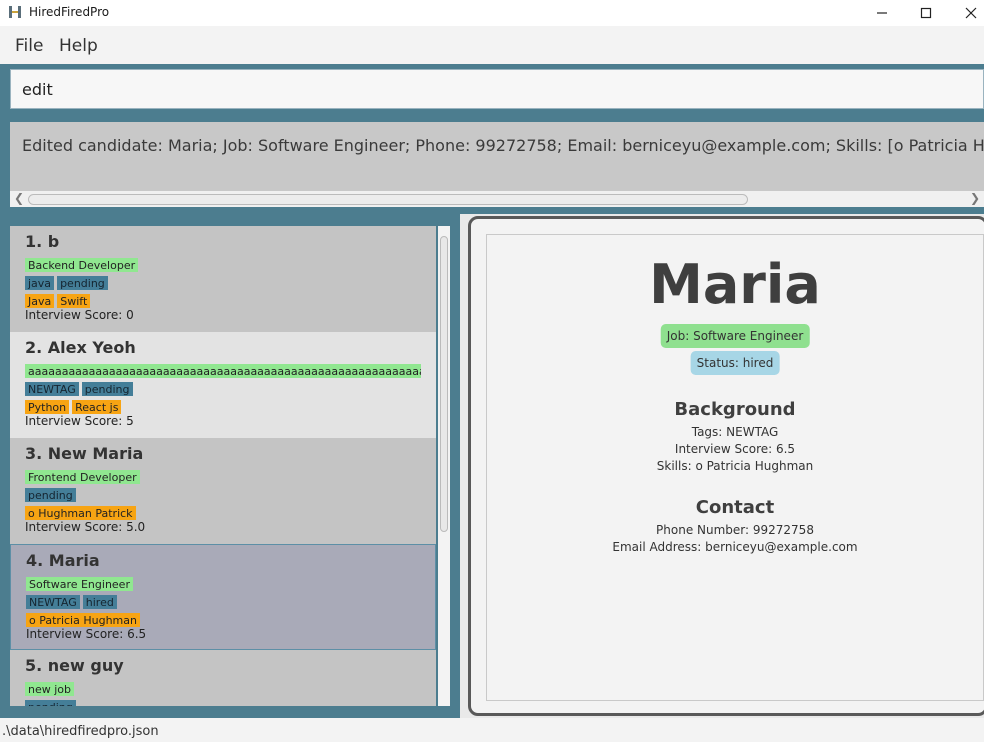 The height and width of the screenshot is (742, 984). What do you see at coordinates (99, 602) in the screenshot?
I see `status-tag: hired` at bounding box center [99, 602].